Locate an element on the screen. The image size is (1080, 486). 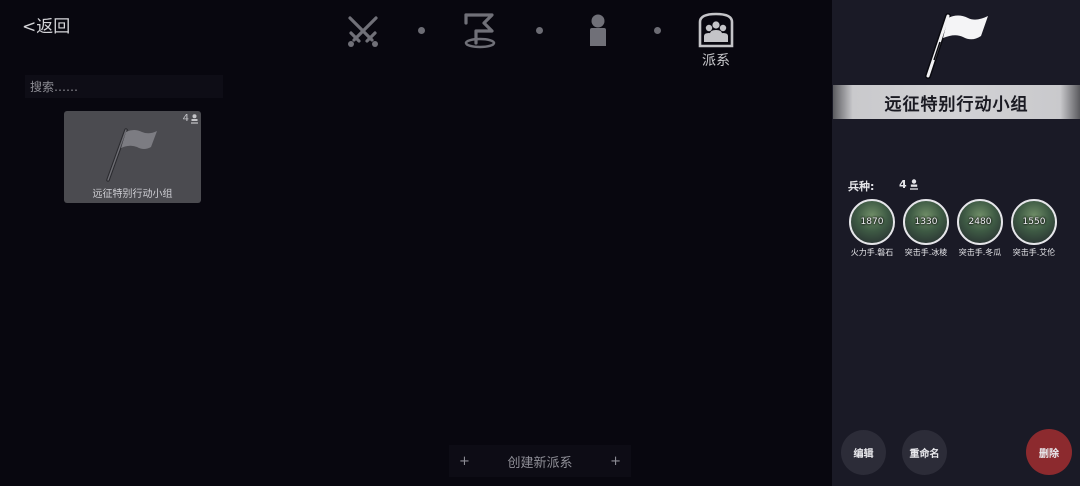
soldier-power: 1870 is located at coordinates (872, 222).